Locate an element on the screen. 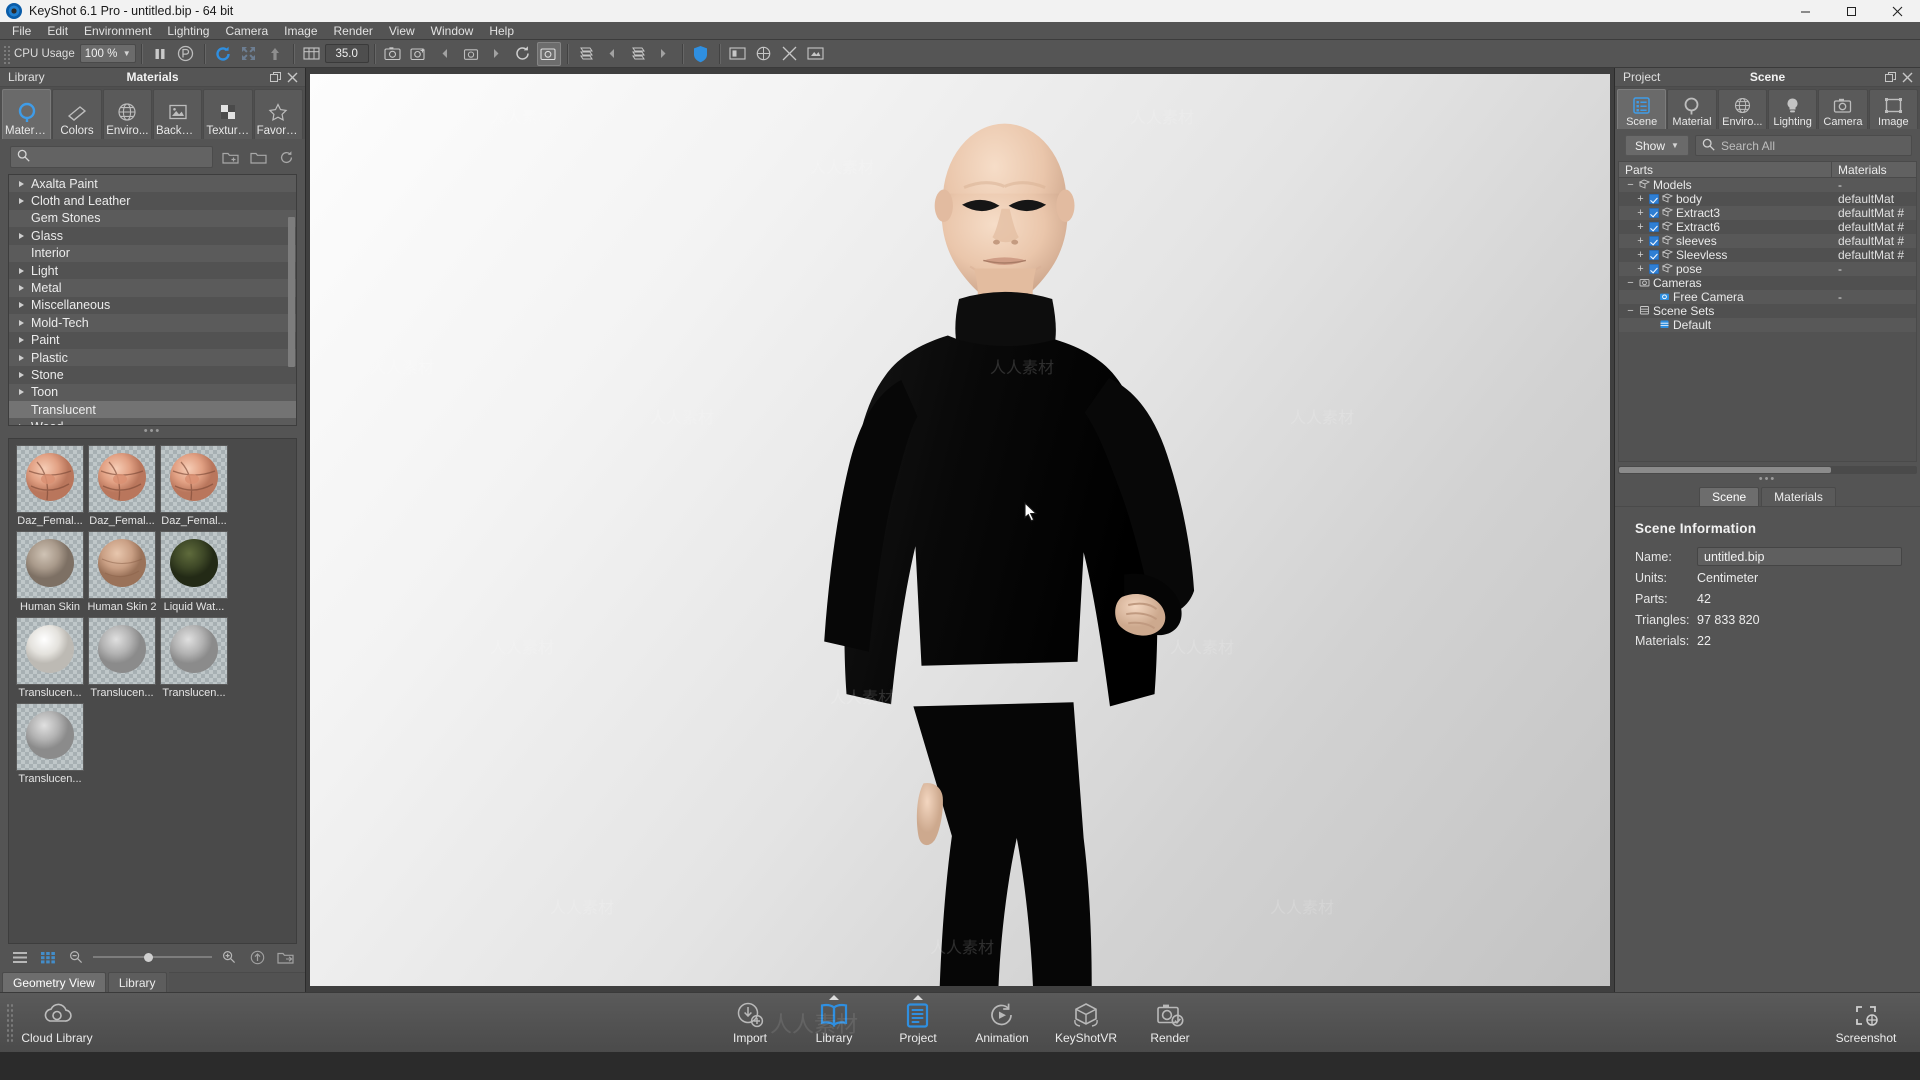 The width and height of the screenshot is (1920, 1080). scene-search-box is located at coordinates (1803, 145).